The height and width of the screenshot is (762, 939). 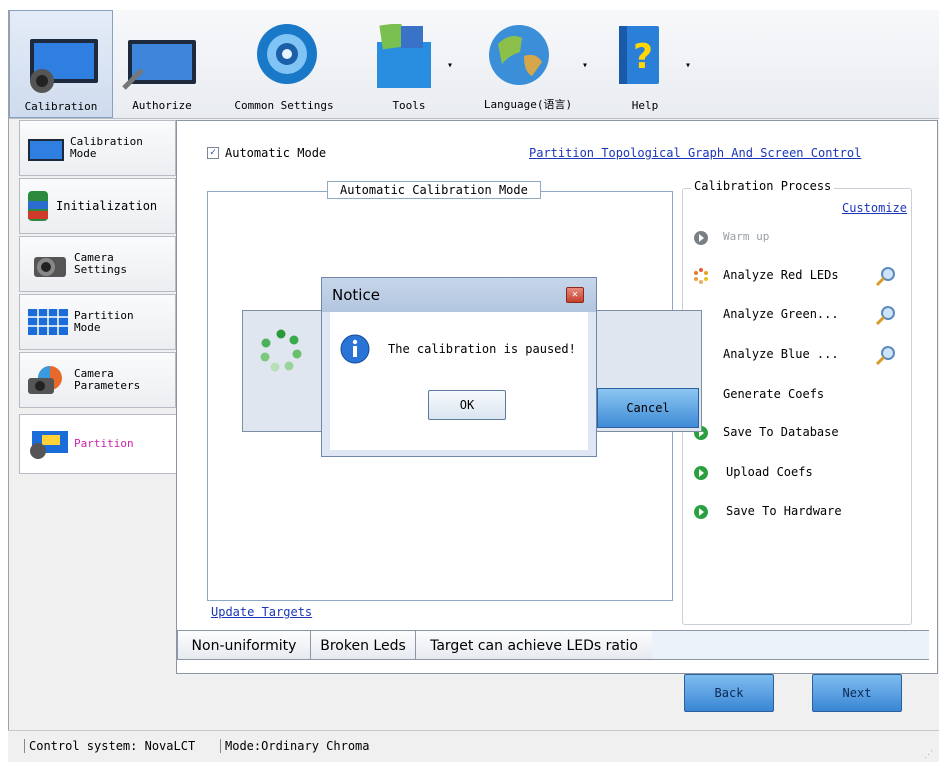 What do you see at coordinates (104, 443) in the screenshot?
I see `sidebar-item-label: Partition` at bounding box center [104, 443].